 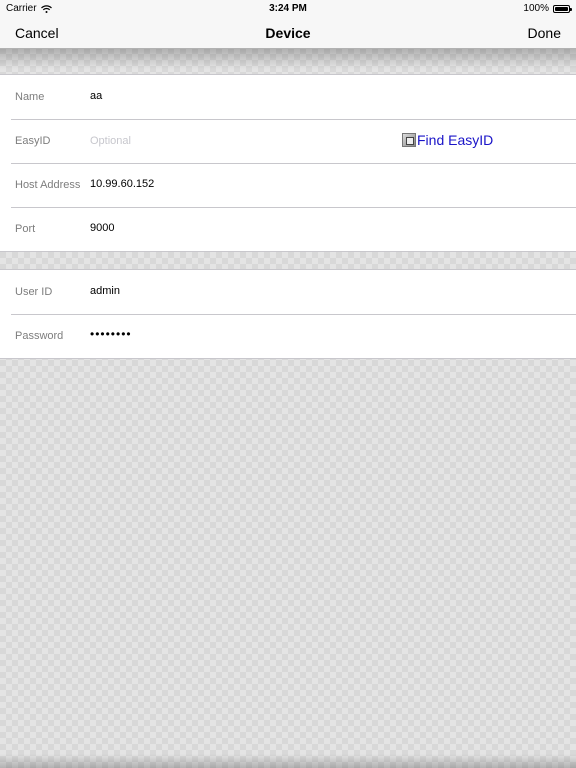 What do you see at coordinates (25, 229) in the screenshot?
I see `port-label: Port` at bounding box center [25, 229].